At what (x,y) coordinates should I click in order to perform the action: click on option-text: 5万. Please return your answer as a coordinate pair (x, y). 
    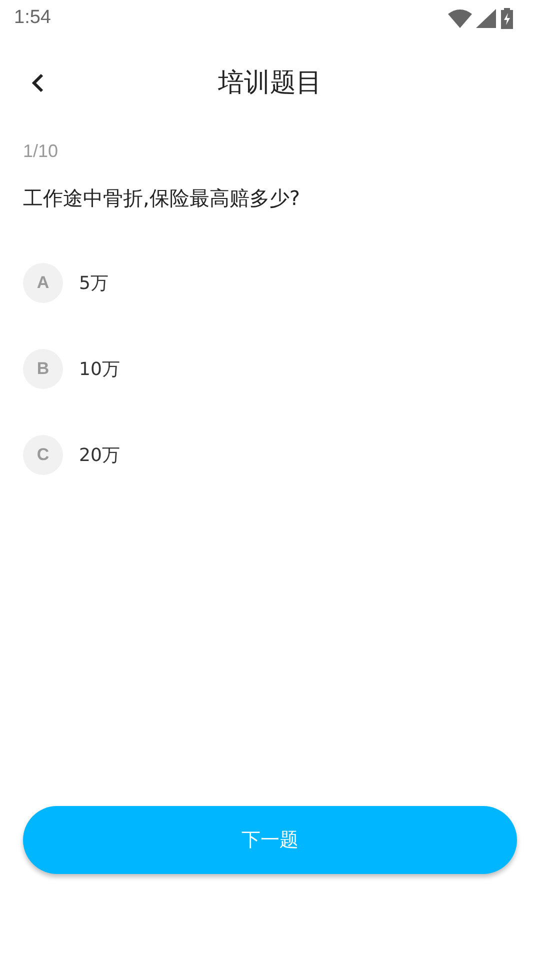
    Looking at the image, I should click on (93, 283).